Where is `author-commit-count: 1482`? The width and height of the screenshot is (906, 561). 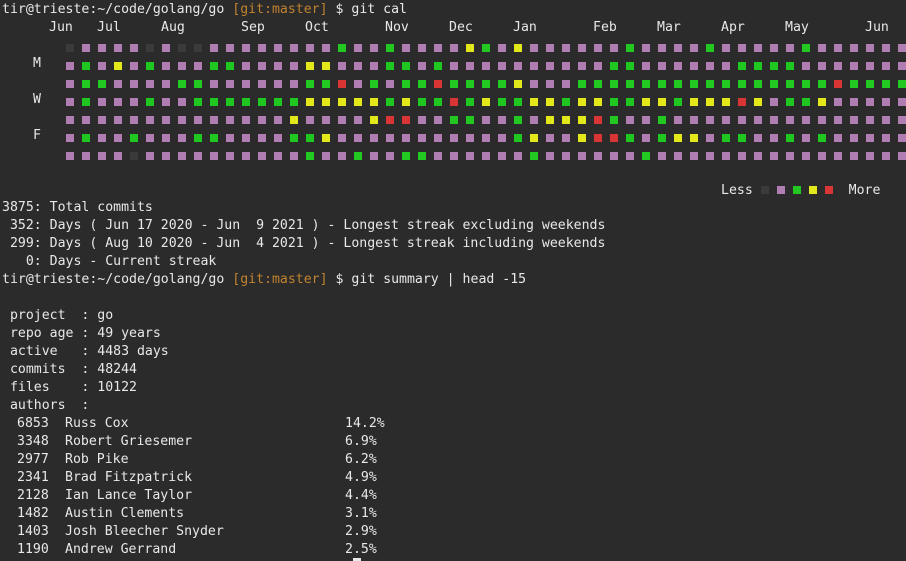 author-commit-count: 1482 is located at coordinates (33, 513).